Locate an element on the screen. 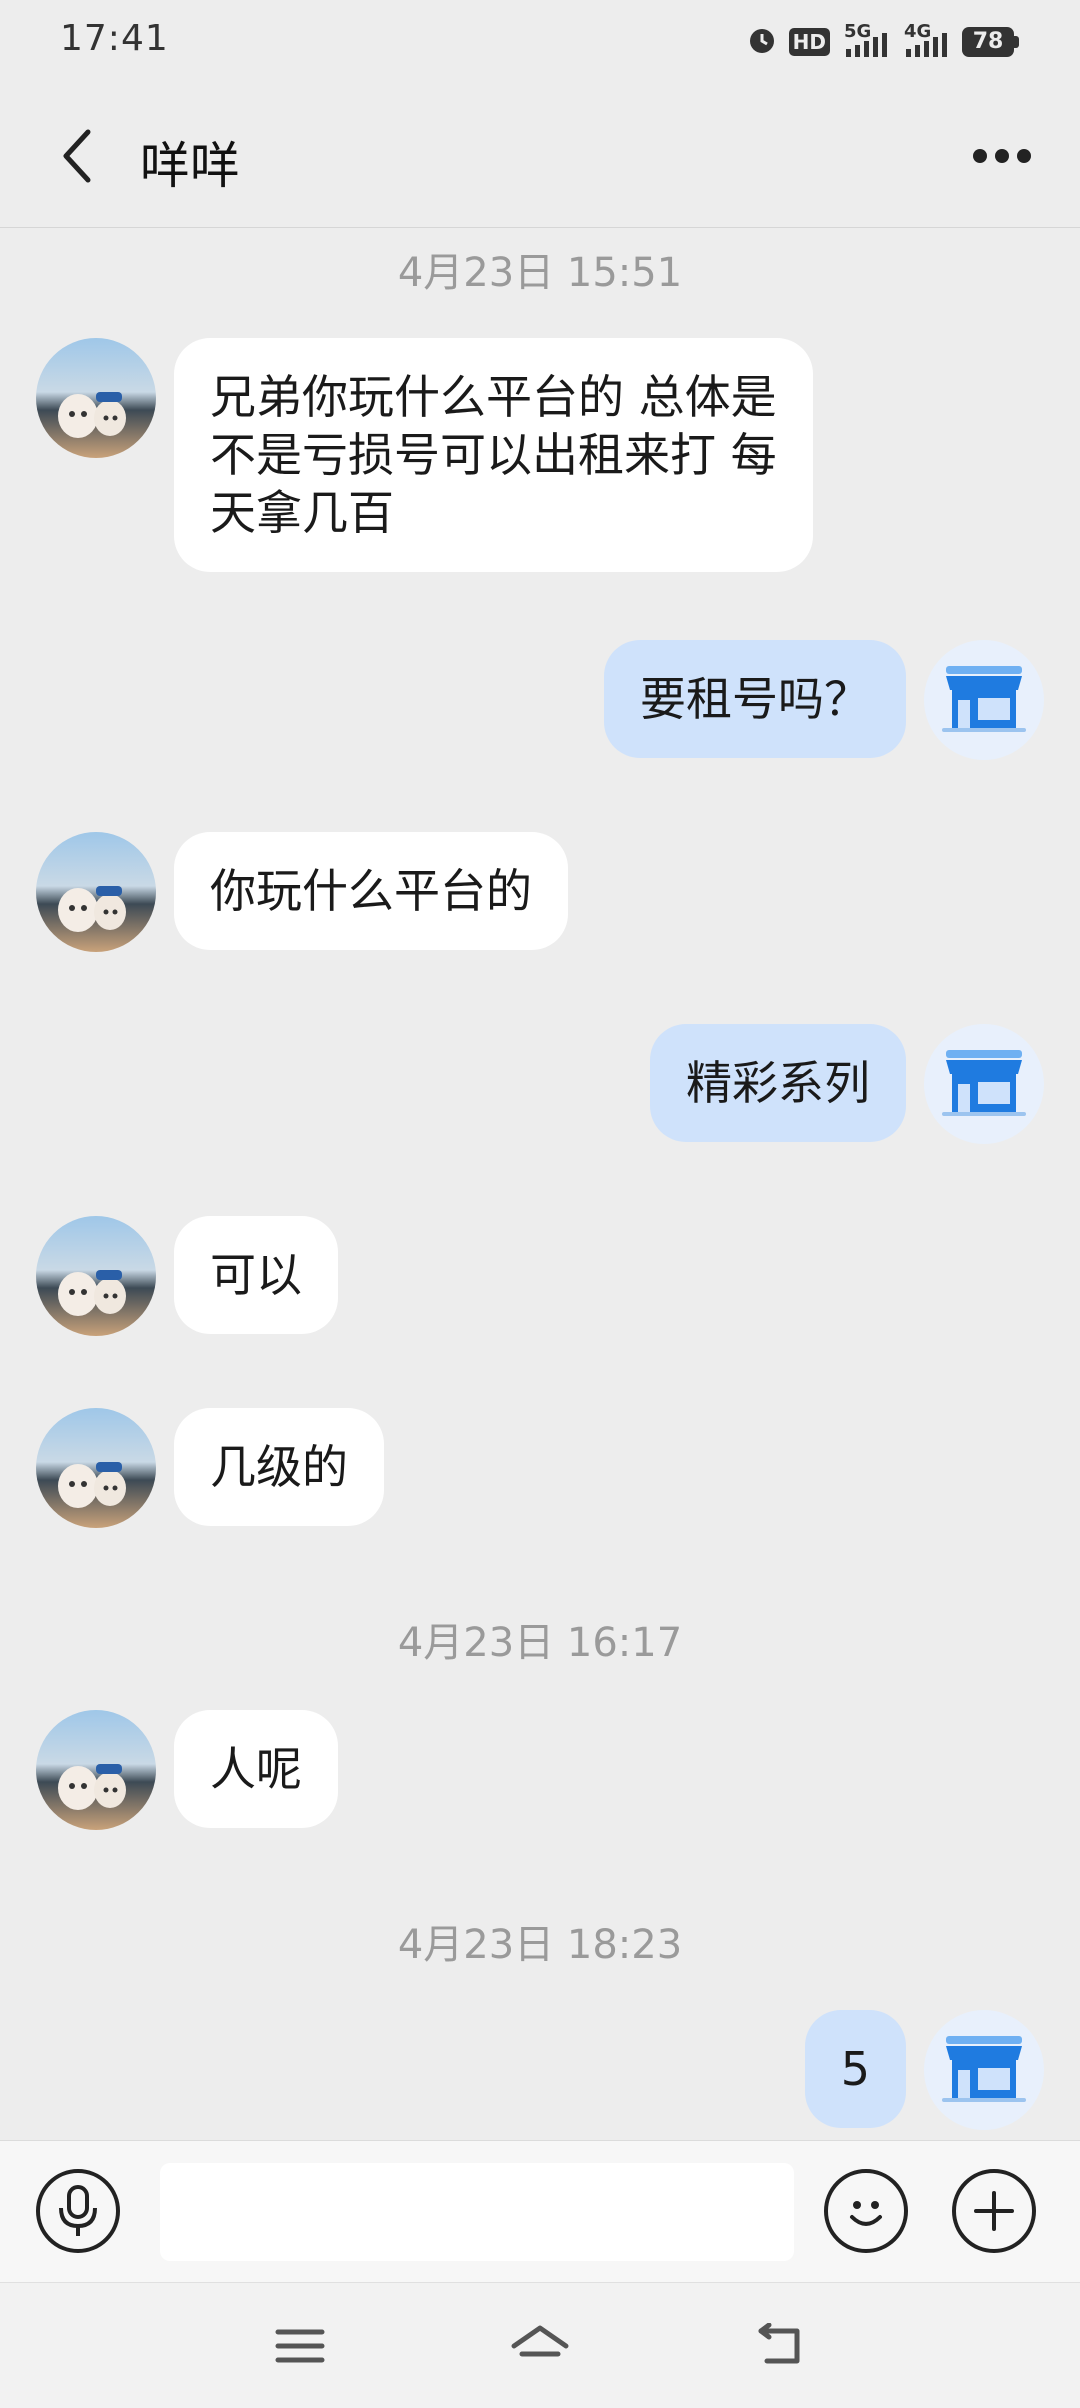 The width and height of the screenshot is (1080, 2408). message-bubble-incoming: 可以 is located at coordinates (256, 1275).